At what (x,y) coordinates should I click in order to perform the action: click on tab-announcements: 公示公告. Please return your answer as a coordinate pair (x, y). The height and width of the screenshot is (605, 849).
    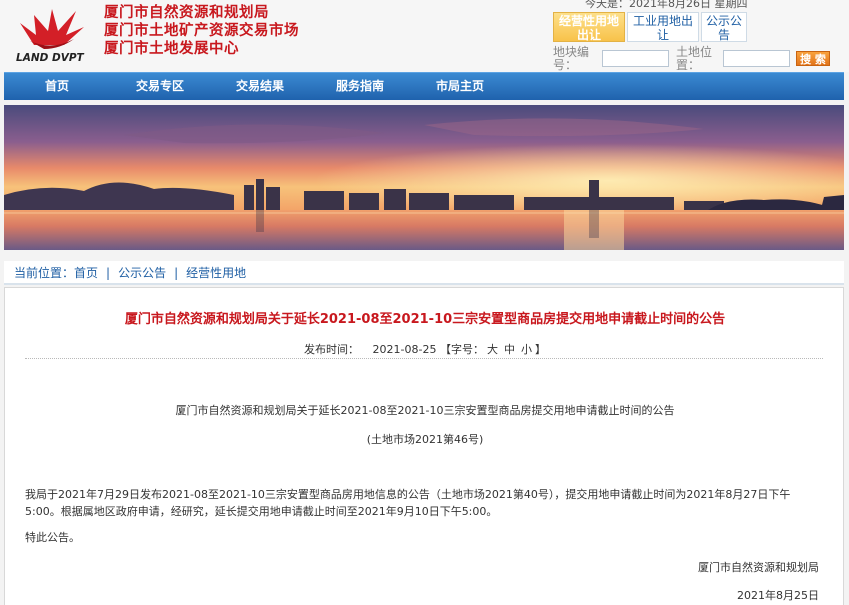
    Looking at the image, I should click on (724, 27).